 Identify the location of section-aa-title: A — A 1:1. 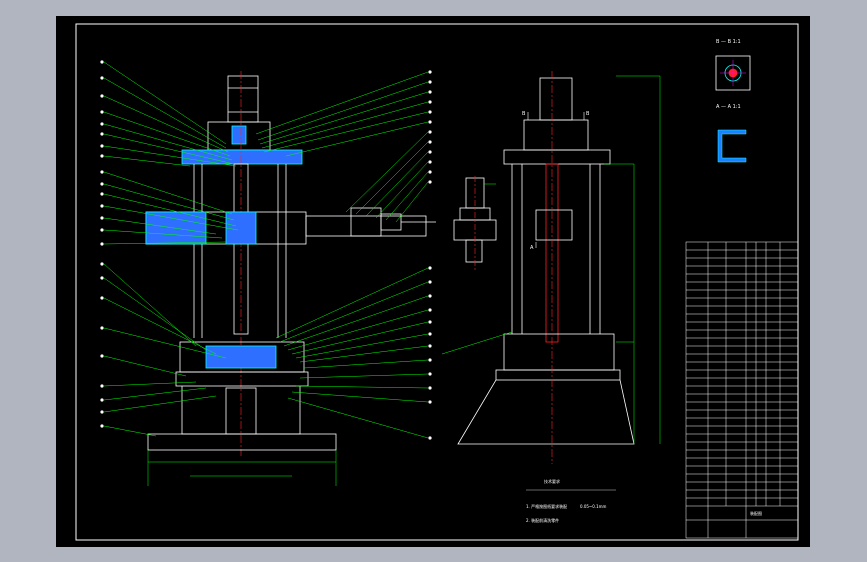
(728, 107).